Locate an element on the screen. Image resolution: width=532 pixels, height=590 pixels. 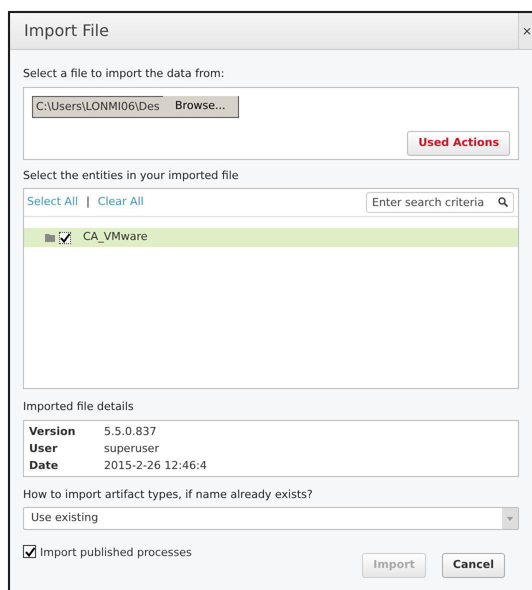
section-label: Select the entities in your imported file is located at coordinates (131, 176).